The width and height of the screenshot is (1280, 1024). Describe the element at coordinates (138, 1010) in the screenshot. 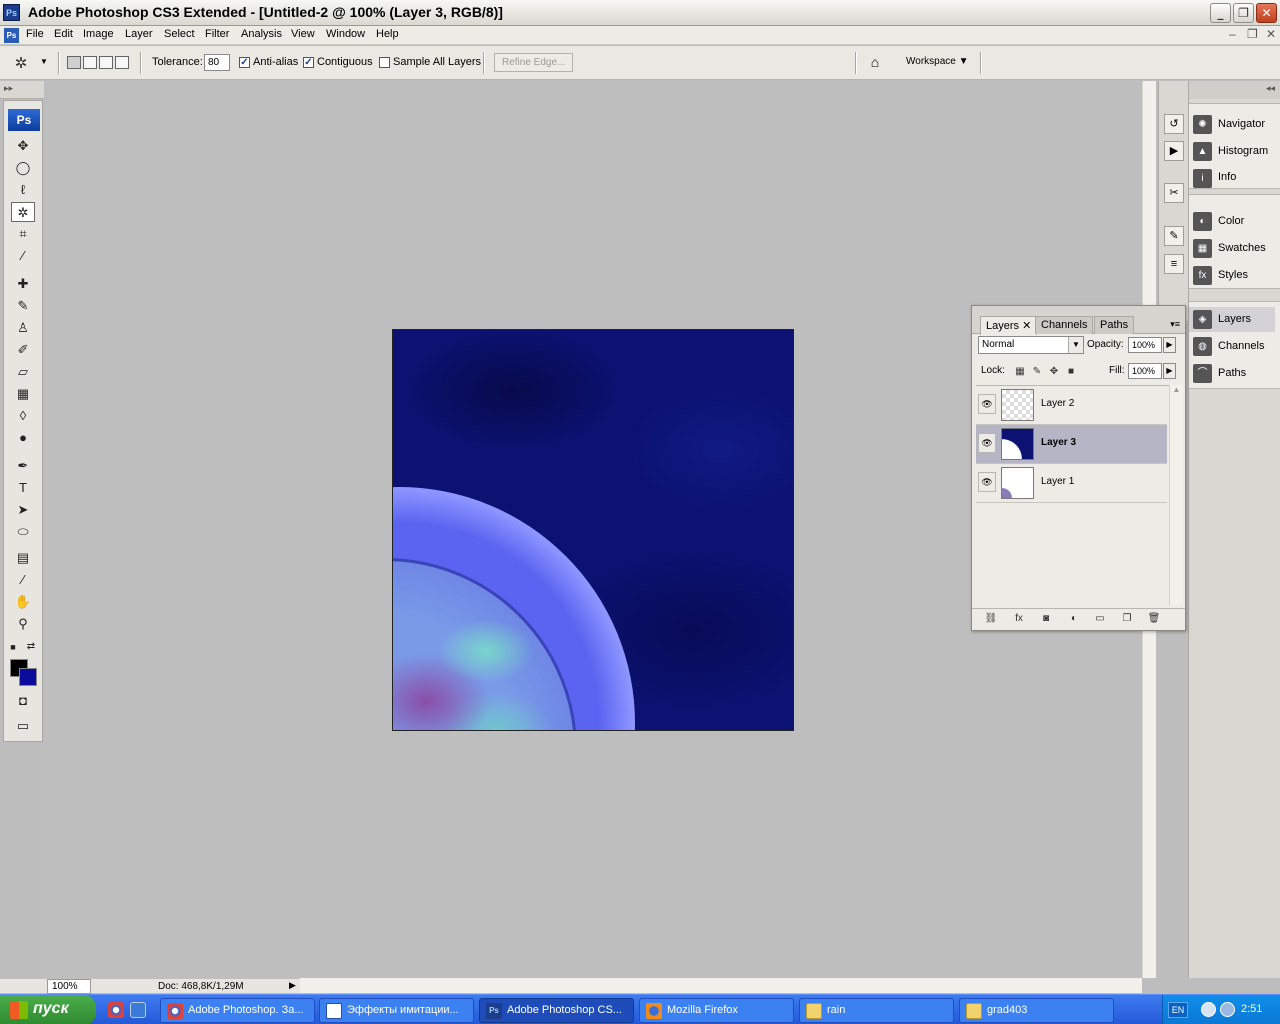

I see `ie-icon` at that location.